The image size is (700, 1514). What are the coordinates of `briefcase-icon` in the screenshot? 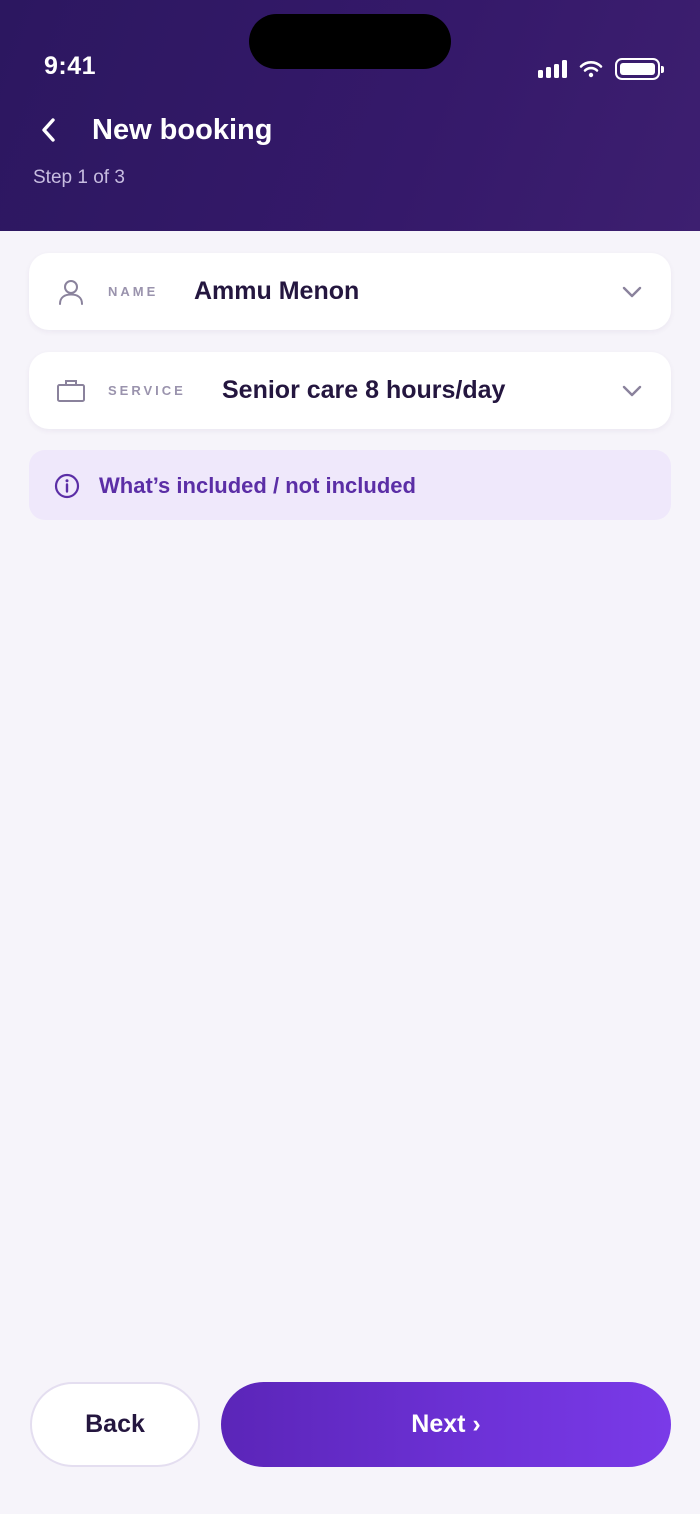 It's located at (71, 391).